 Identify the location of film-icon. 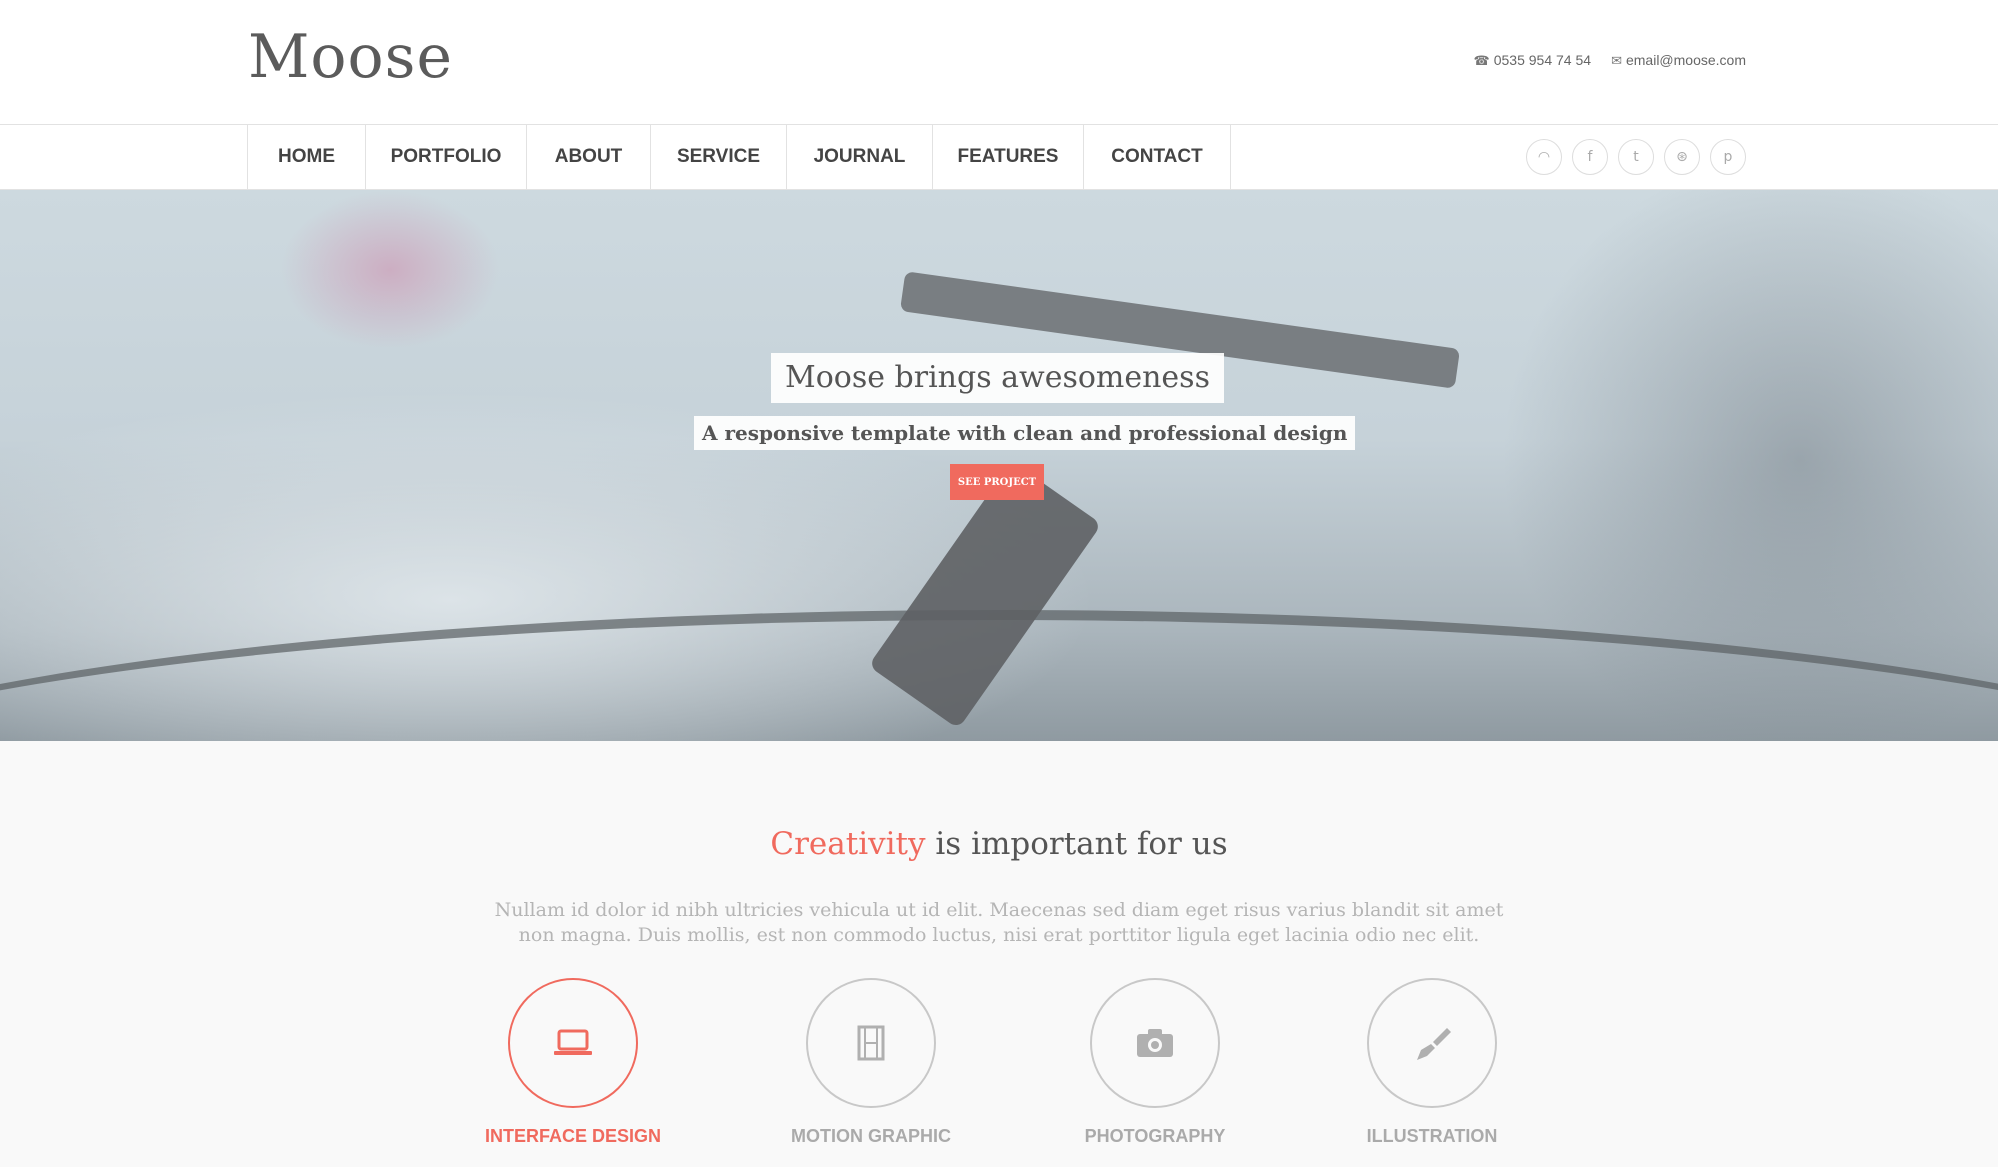
(871, 1043).